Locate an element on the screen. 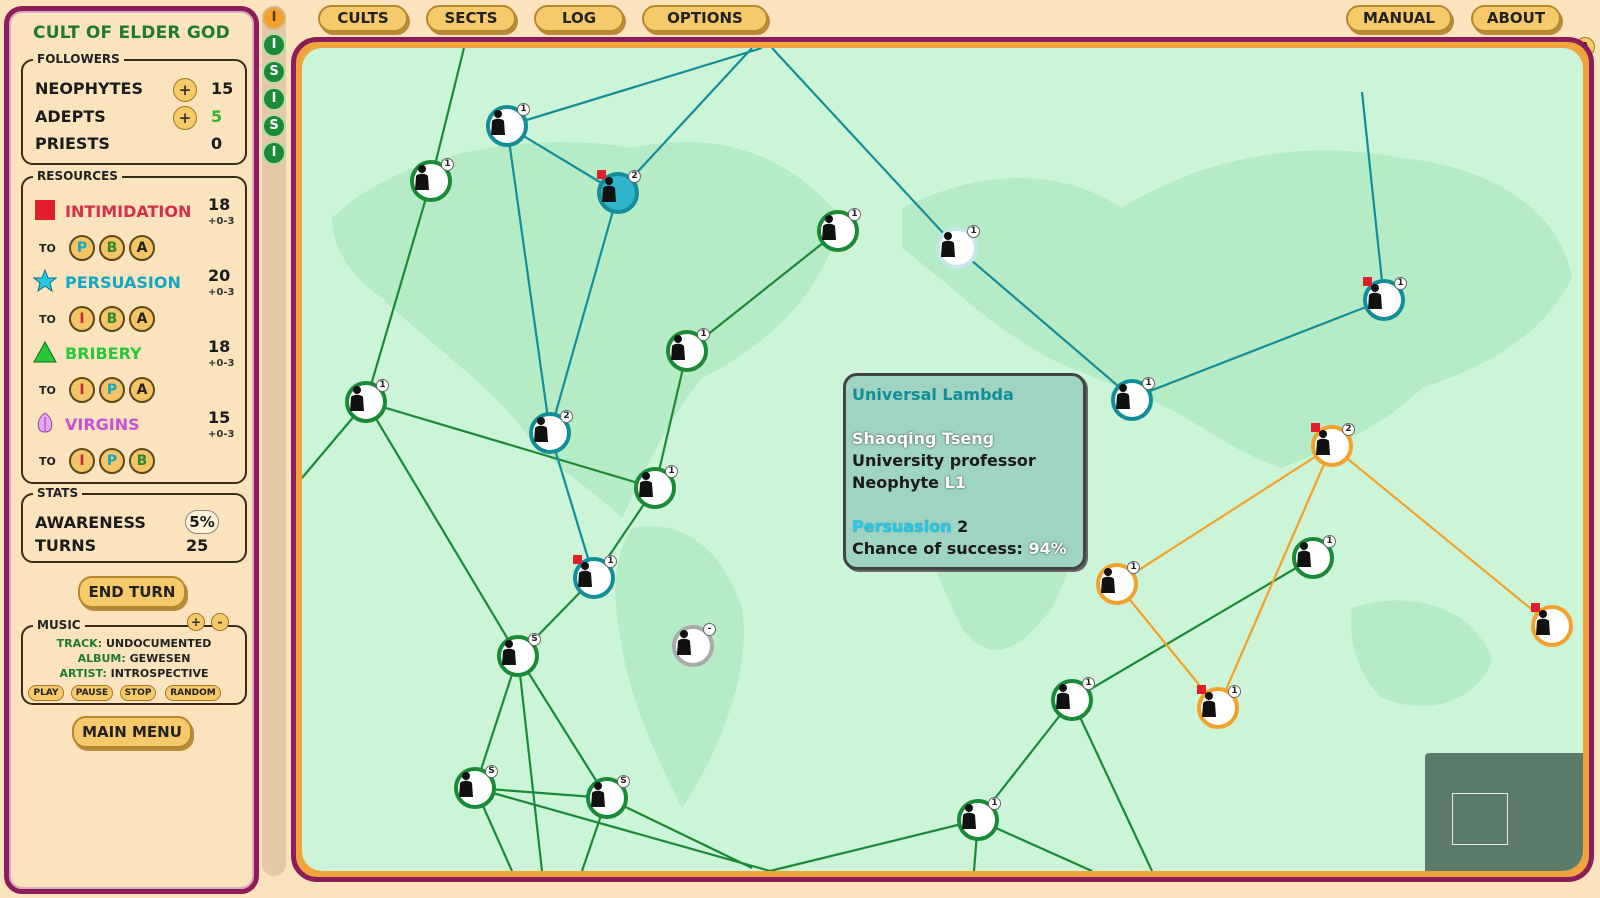 This screenshot has width=1600, height=898. main-menu-button: MAIN MENU is located at coordinates (132, 732).